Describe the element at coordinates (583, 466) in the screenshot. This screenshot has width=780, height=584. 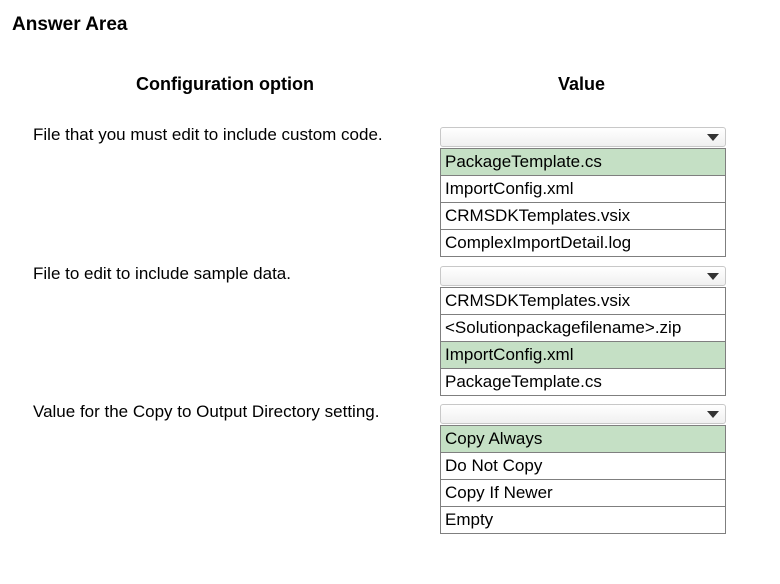
I see `option-do-not-copy: Do Not Copy` at that location.